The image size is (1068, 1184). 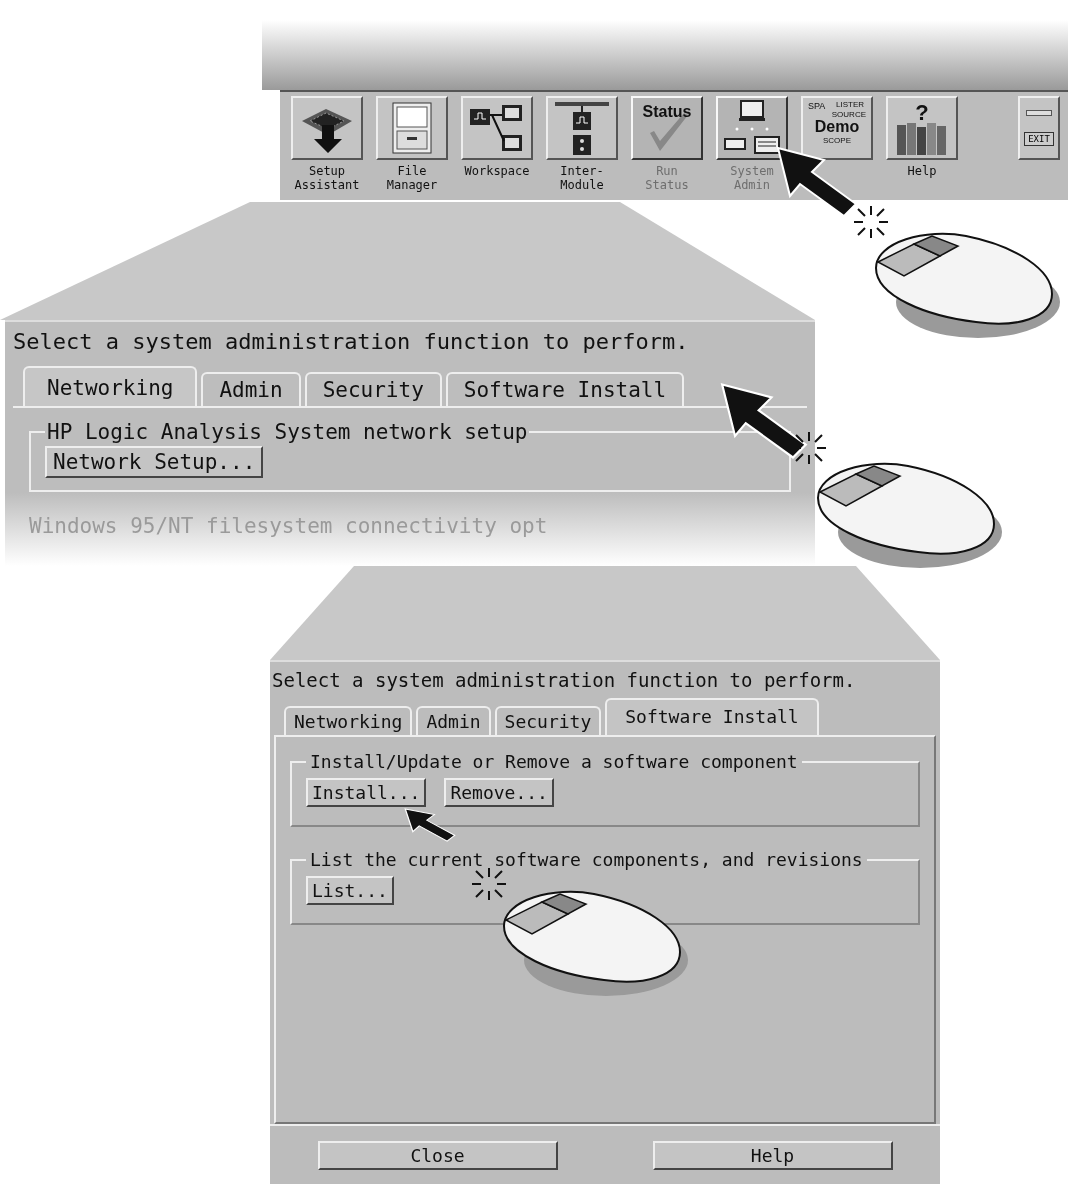 What do you see at coordinates (289, 526) in the screenshot?
I see `faded-group-title: Windows 95/NT filesystem connectivity opt` at bounding box center [289, 526].